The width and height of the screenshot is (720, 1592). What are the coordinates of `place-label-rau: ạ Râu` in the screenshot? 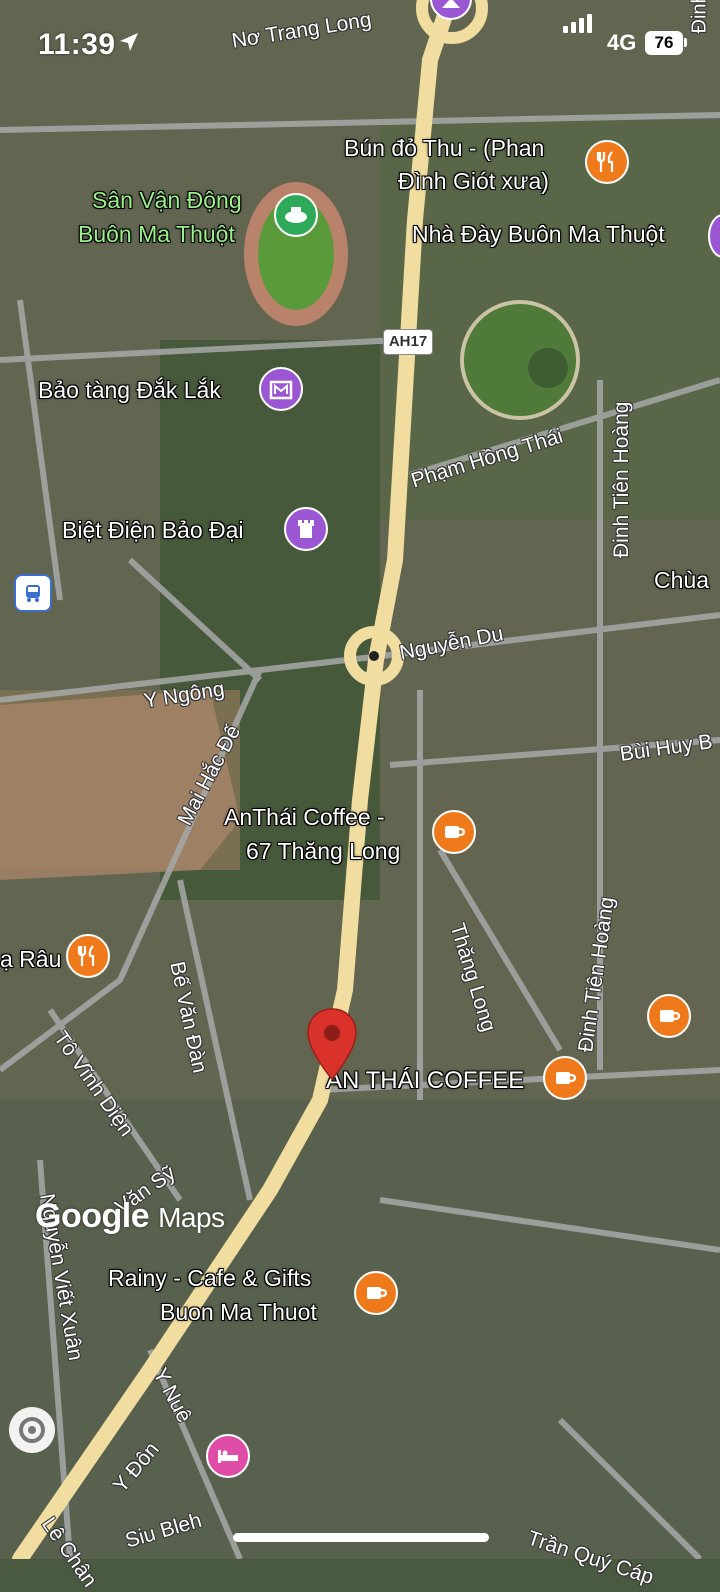 It's located at (30, 959).